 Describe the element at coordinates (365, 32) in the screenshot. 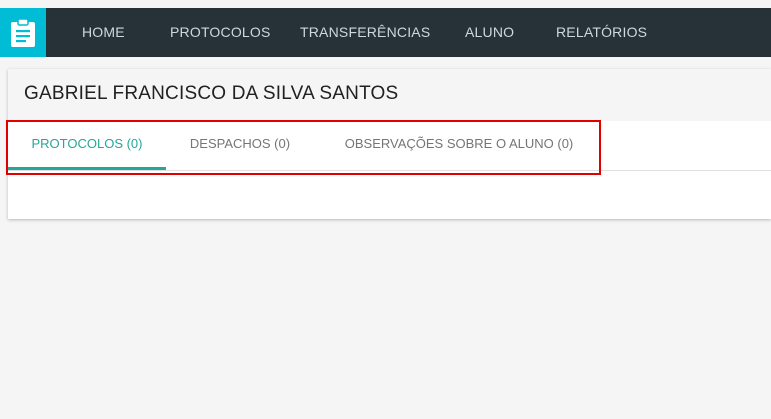

I see `nav-transferencias: TRANSFERÊNCIAS` at that location.